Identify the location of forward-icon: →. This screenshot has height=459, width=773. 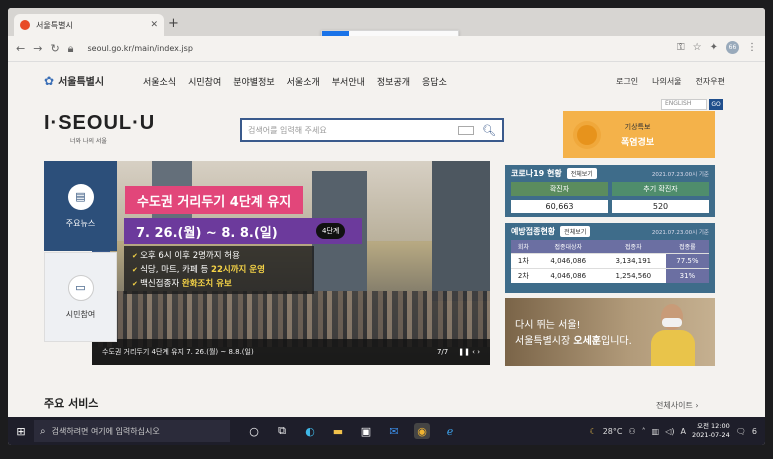
(37, 48).